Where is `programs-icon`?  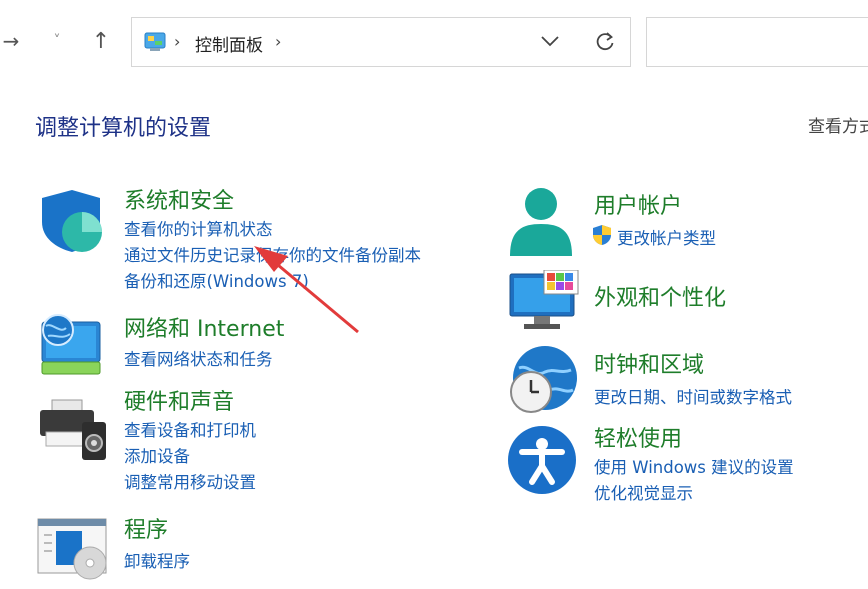
programs-icon is located at coordinates (72, 551).